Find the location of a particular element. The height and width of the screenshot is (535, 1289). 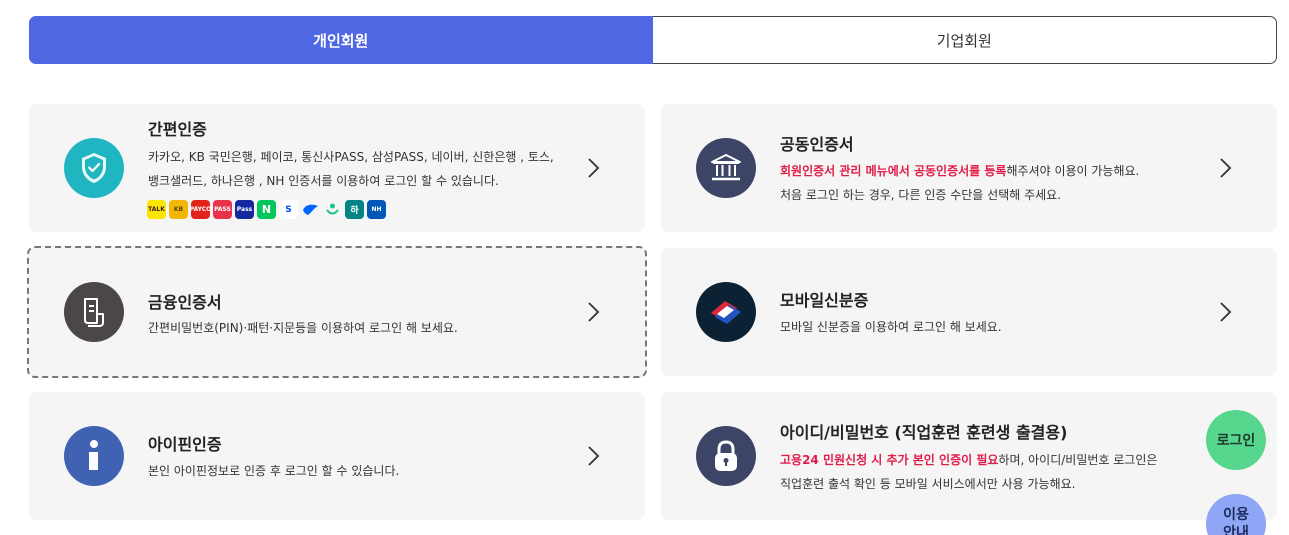

desc-highlight: 회원인증서 관리 메뉴에서 공동인증서를 등록 is located at coordinates (893, 171).